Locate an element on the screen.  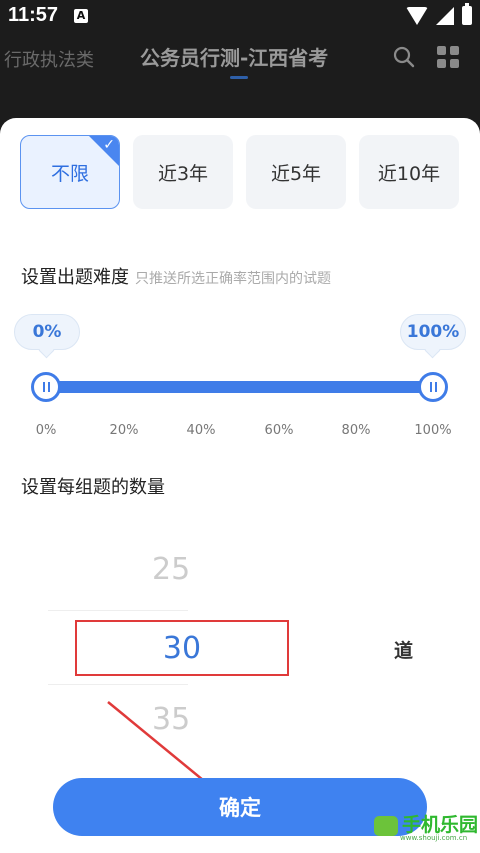
tick-label: 60% is located at coordinates (279, 430).